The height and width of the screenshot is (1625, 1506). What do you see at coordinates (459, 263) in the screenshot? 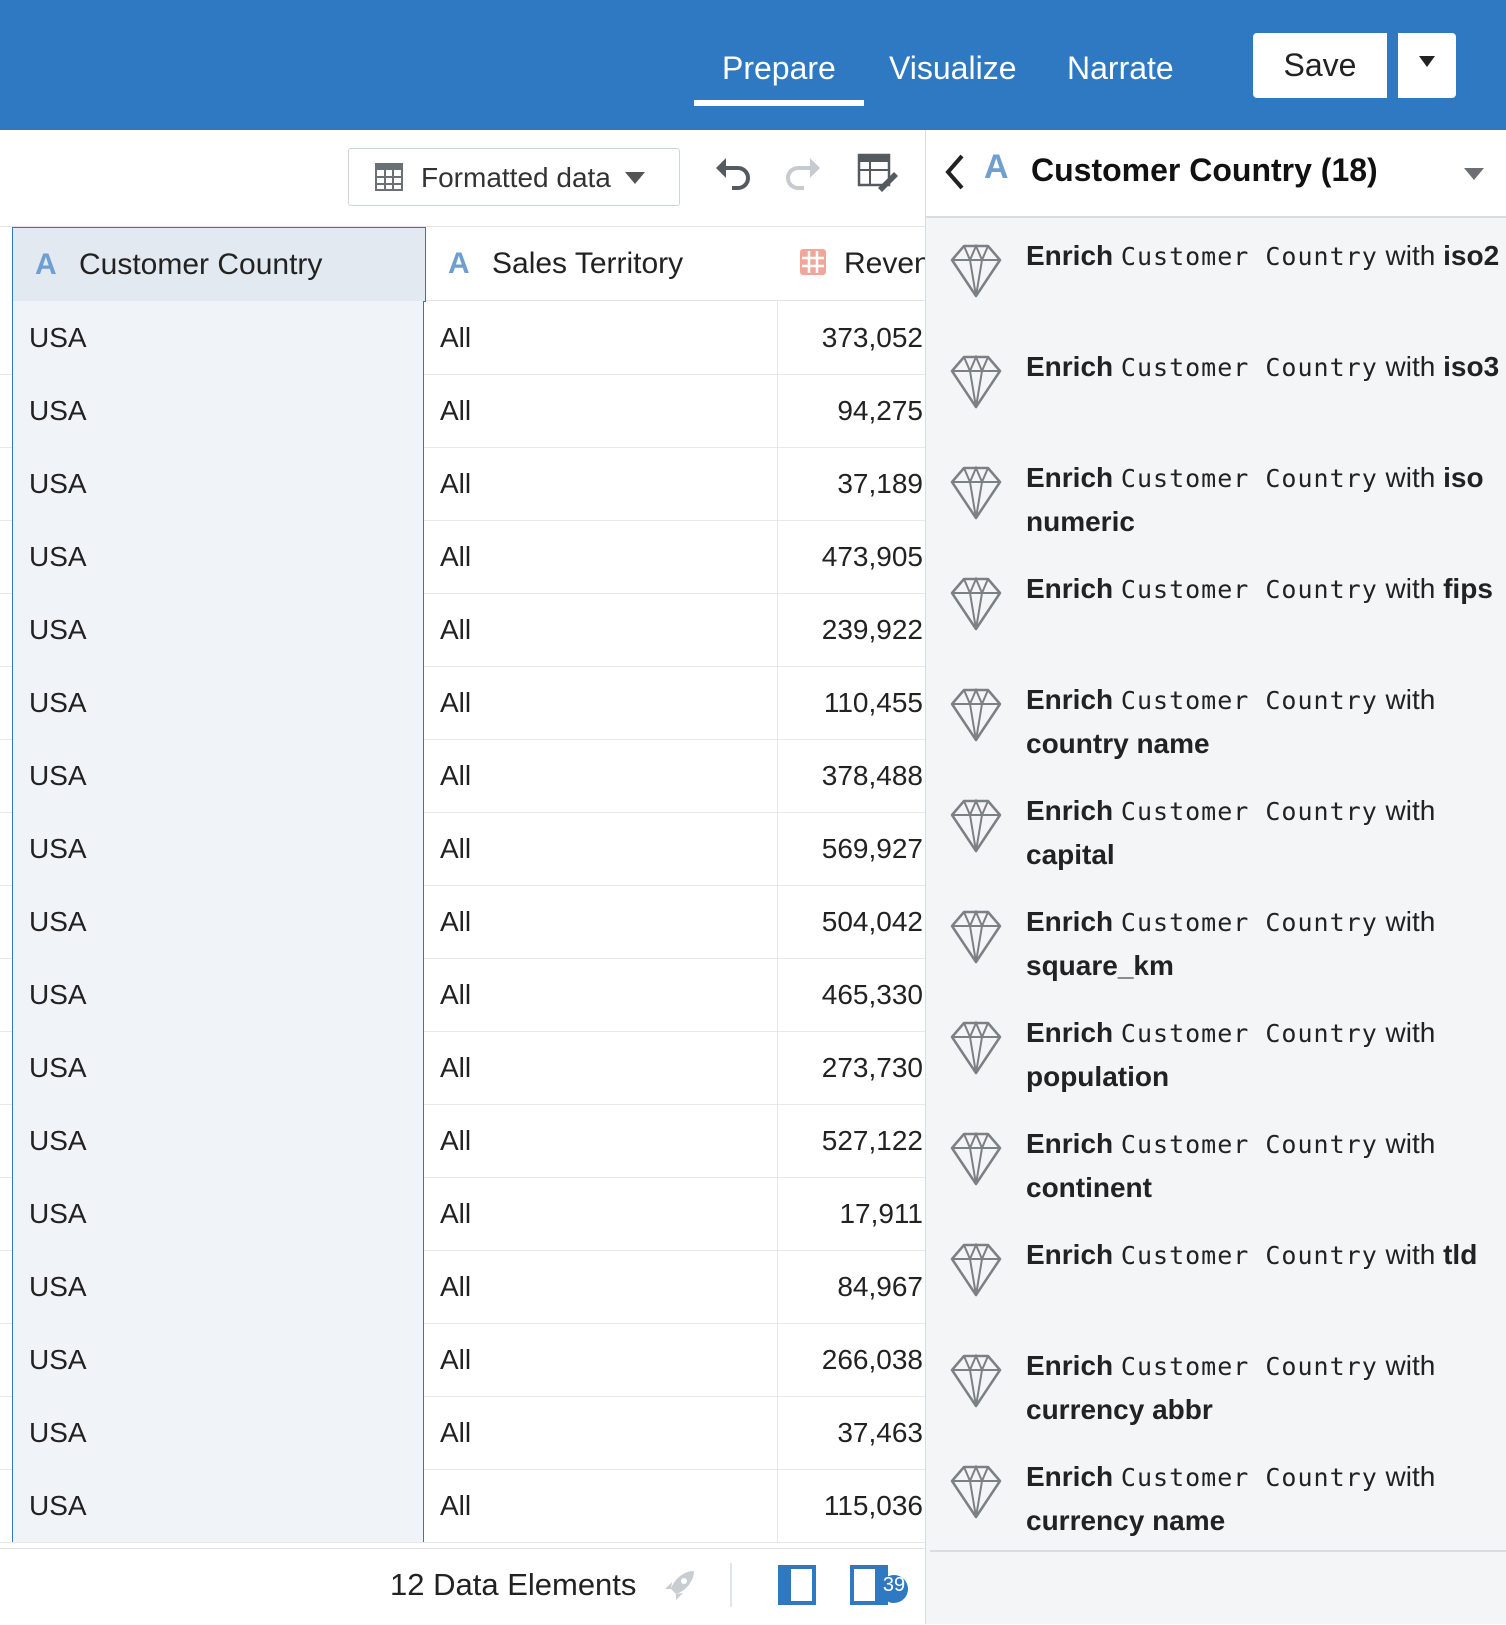
I see `text-attribute-icon: A` at bounding box center [459, 263].